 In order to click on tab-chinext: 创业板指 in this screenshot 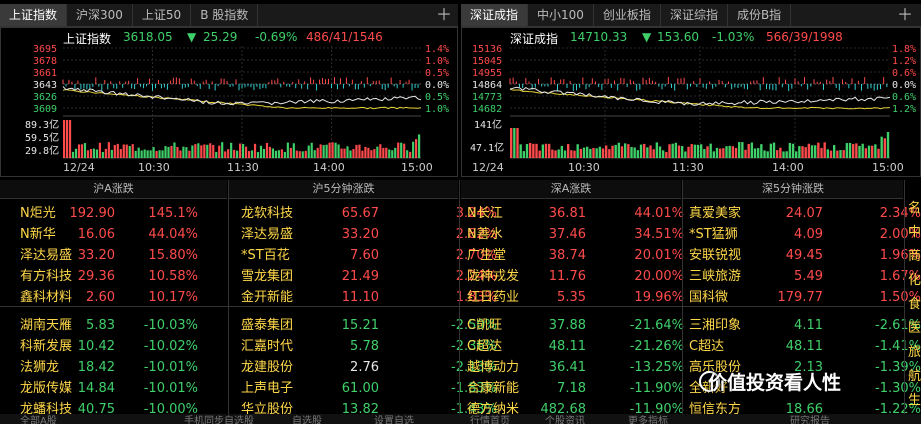, I will do `click(627, 15)`.